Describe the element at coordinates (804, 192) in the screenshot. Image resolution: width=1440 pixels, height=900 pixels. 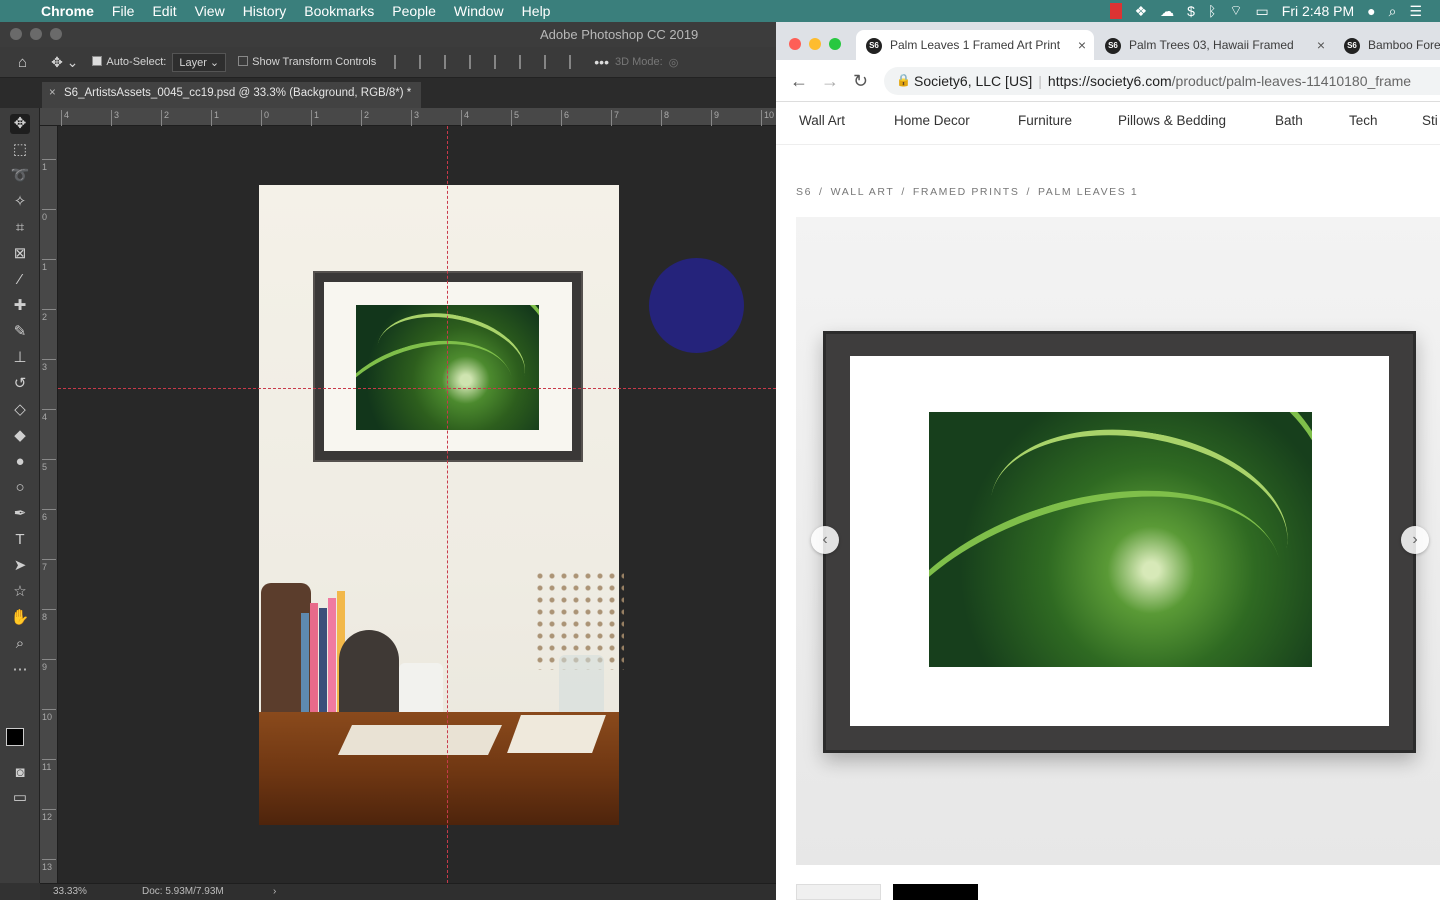
I see `breadcrumb-s6: S6` at that location.